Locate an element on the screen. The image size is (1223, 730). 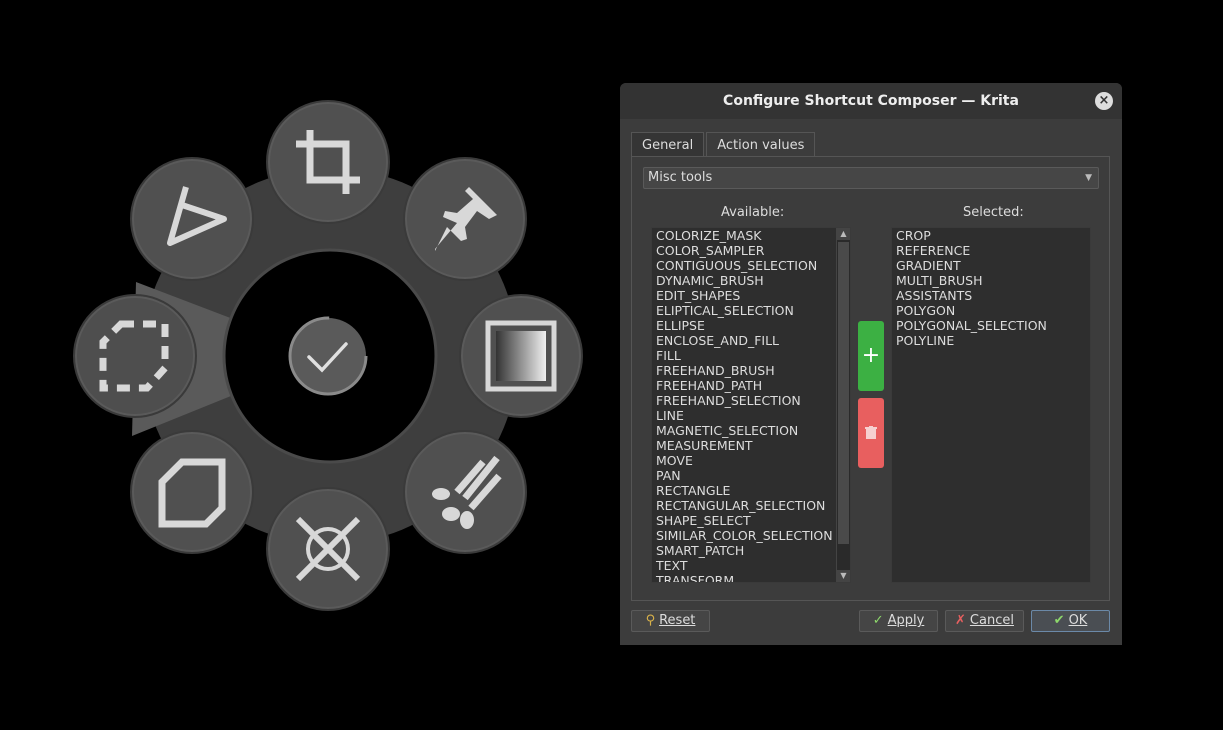
cancel-button: ✗ Cancel is located at coordinates (984, 621).